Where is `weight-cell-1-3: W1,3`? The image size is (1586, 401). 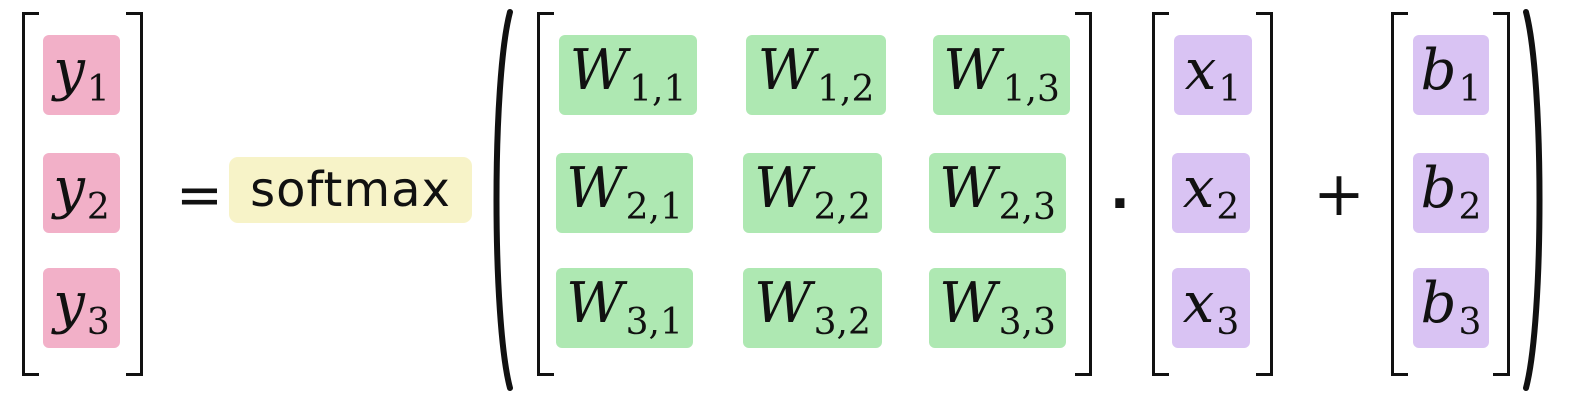 weight-cell-1-3: W1,3 is located at coordinates (1001, 75).